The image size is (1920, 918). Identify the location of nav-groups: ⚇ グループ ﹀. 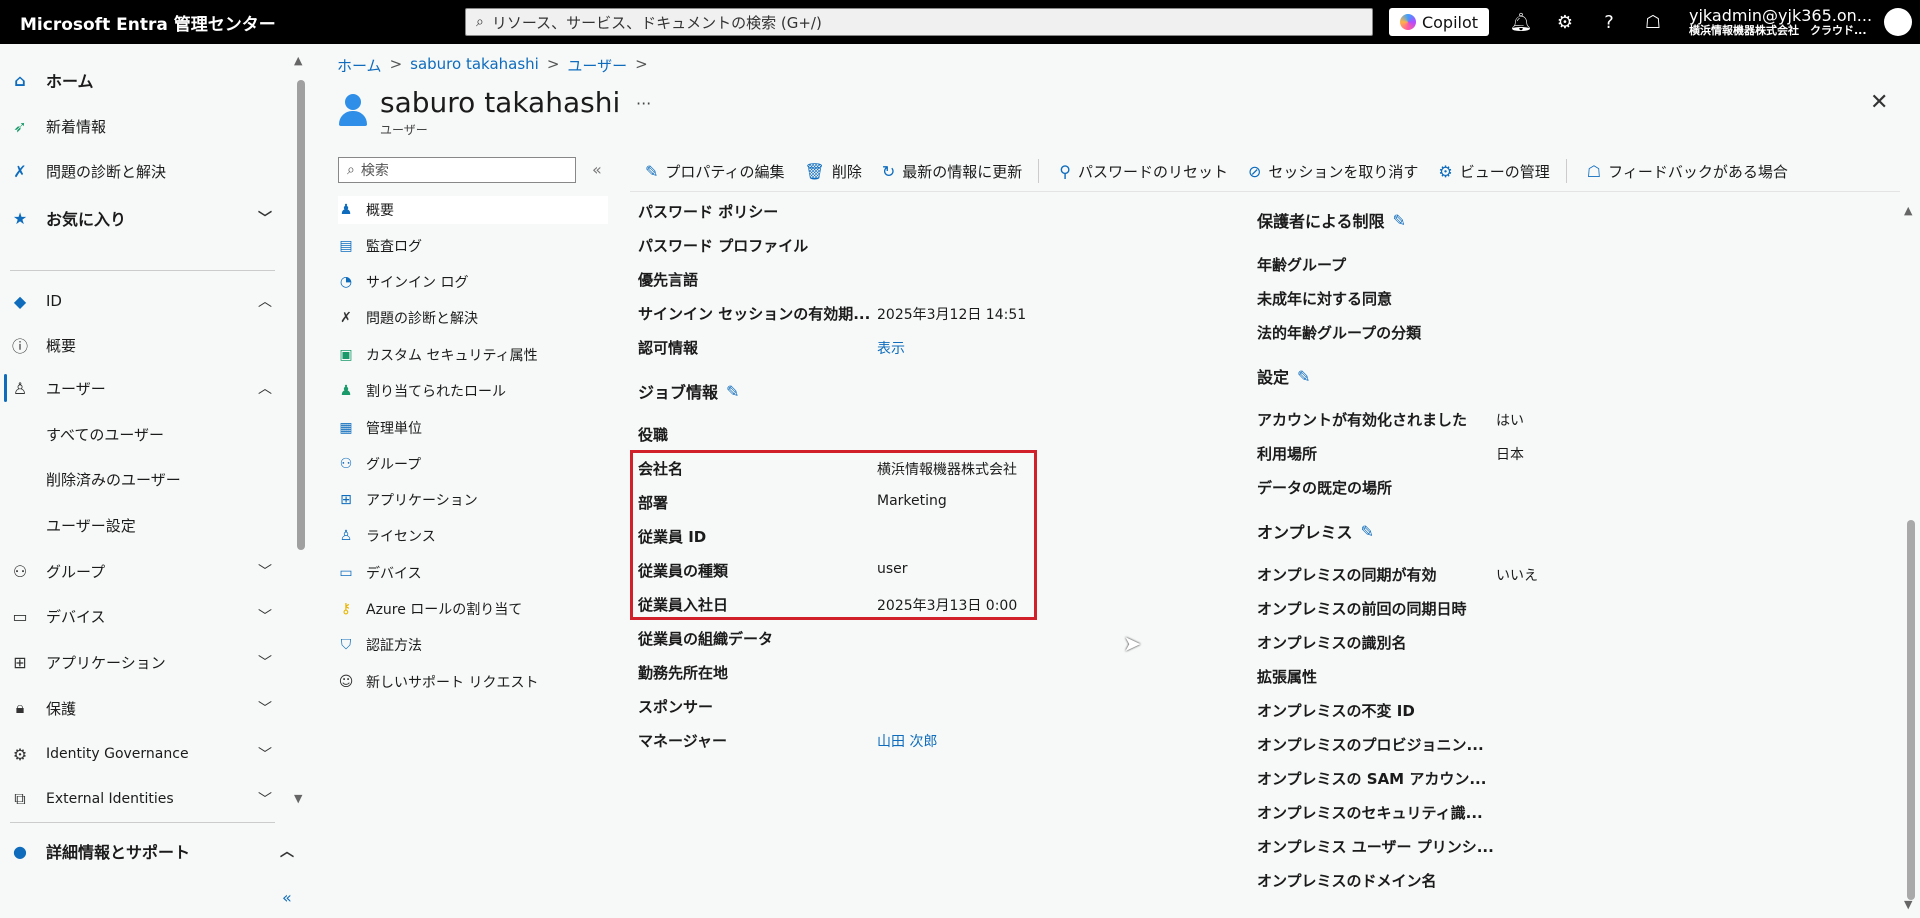
(145, 571).